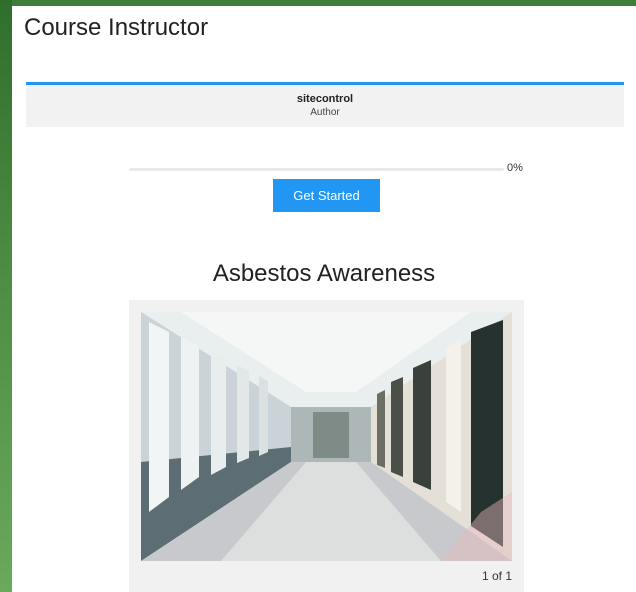  Describe the element at coordinates (326, 195) in the screenshot. I see `get-started-button: Get Started` at that location.